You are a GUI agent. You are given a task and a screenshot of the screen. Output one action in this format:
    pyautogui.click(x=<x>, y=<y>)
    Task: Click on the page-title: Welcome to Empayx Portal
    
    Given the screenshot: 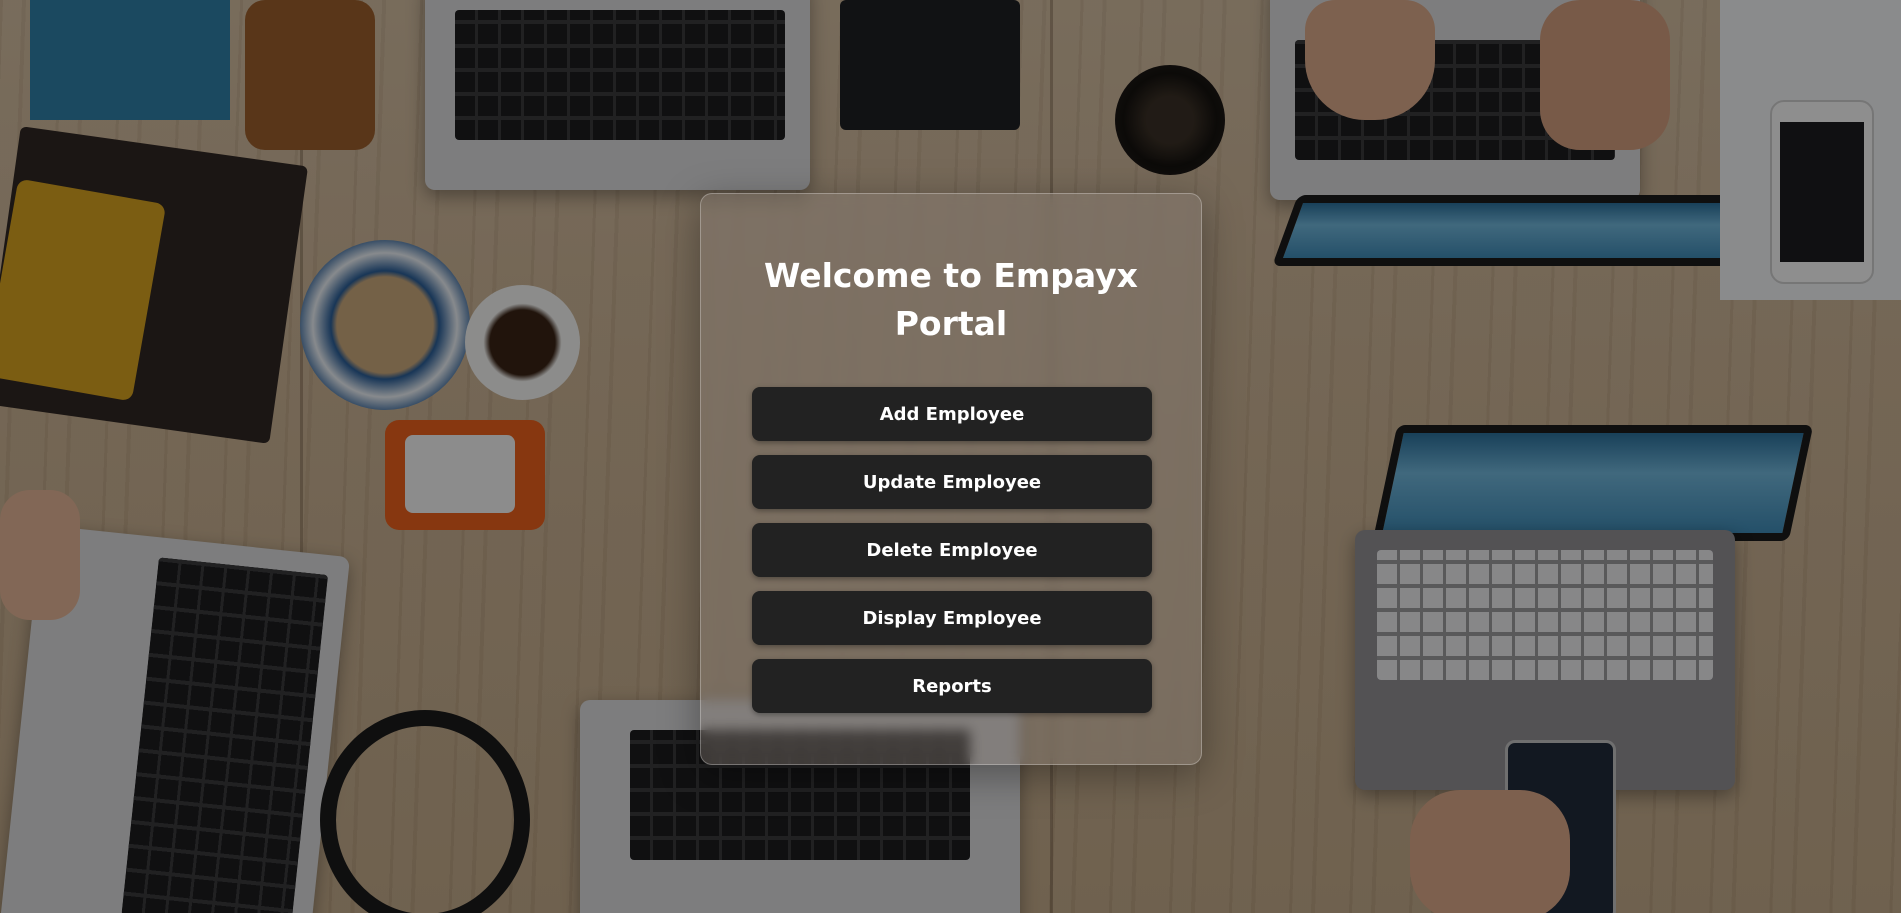 What is the action you would take?
    pyautogui.click(x=951, y=300)
    